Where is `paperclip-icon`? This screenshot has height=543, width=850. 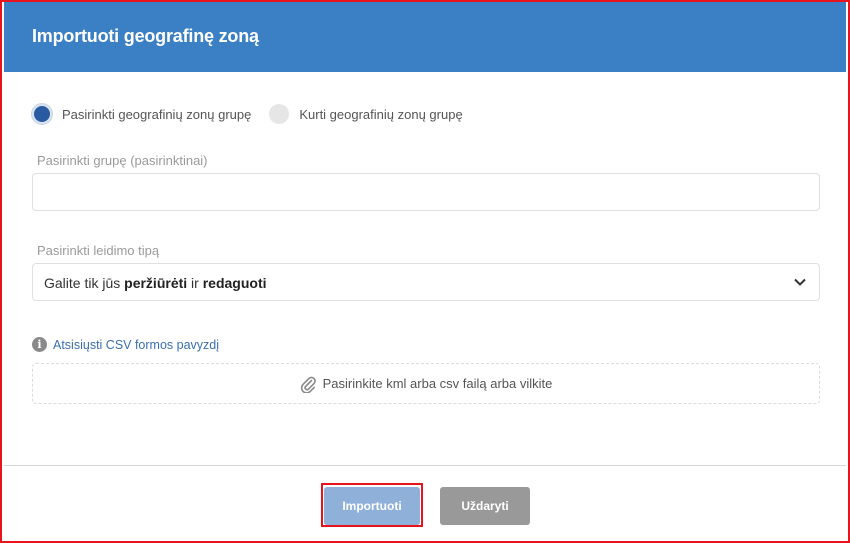 paperclip-icon is located at coordinates (308, 384).